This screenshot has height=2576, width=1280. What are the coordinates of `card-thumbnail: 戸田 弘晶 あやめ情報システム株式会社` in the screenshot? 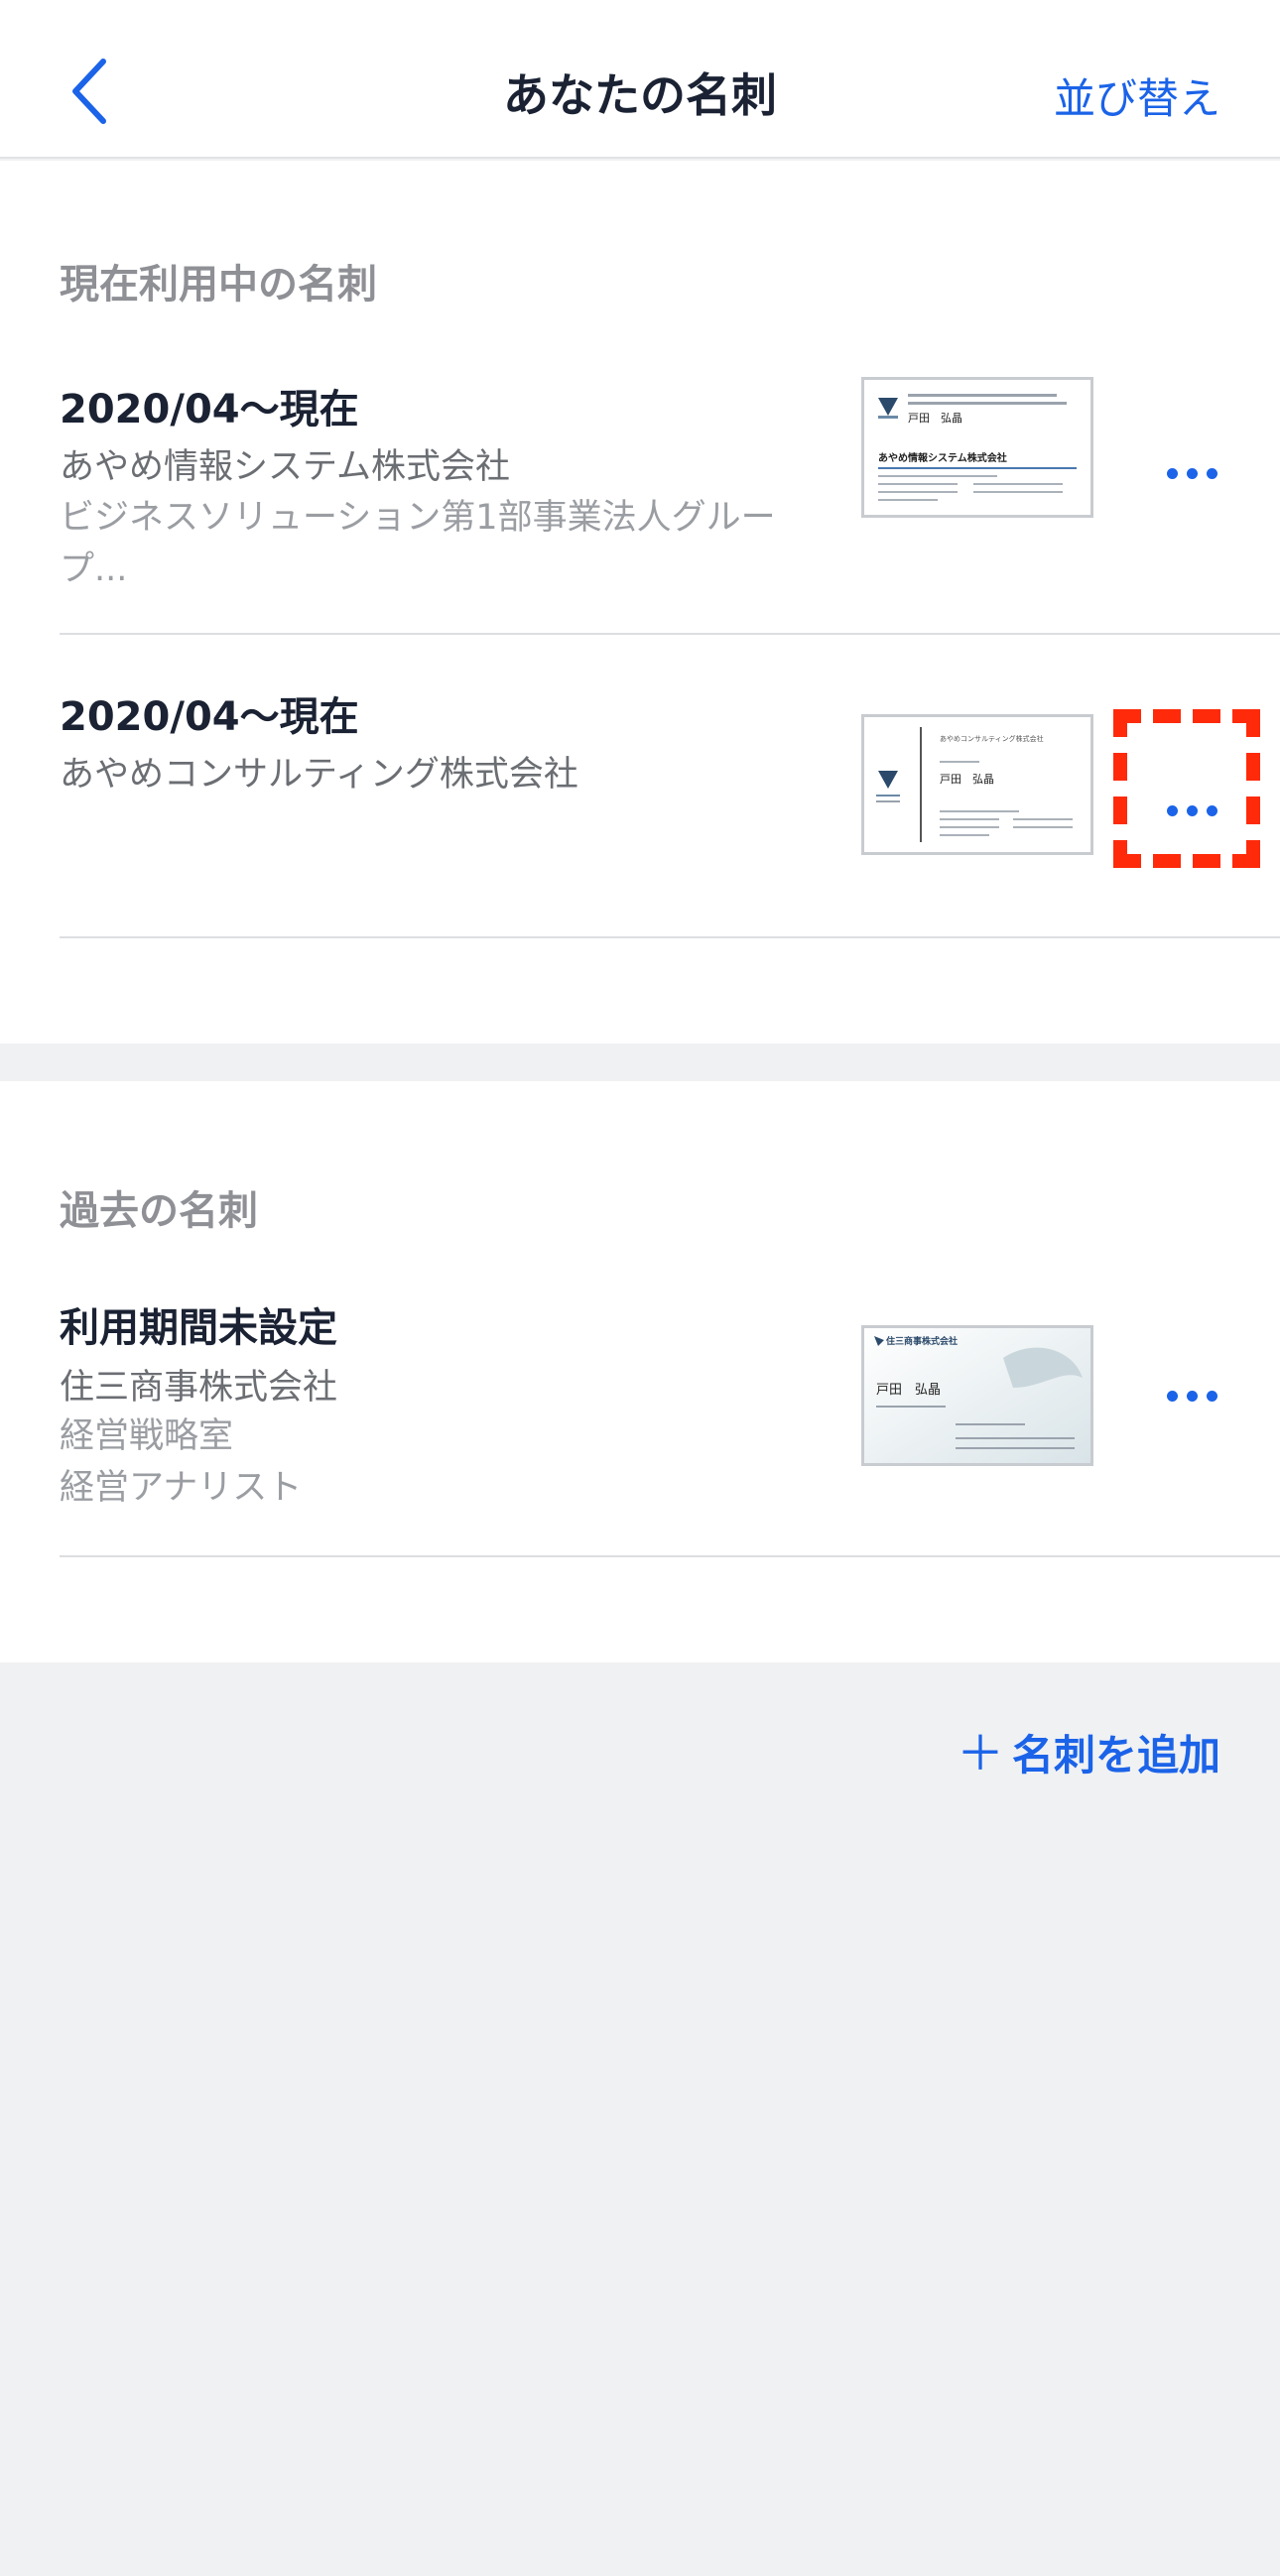 It's located at (977, 447).